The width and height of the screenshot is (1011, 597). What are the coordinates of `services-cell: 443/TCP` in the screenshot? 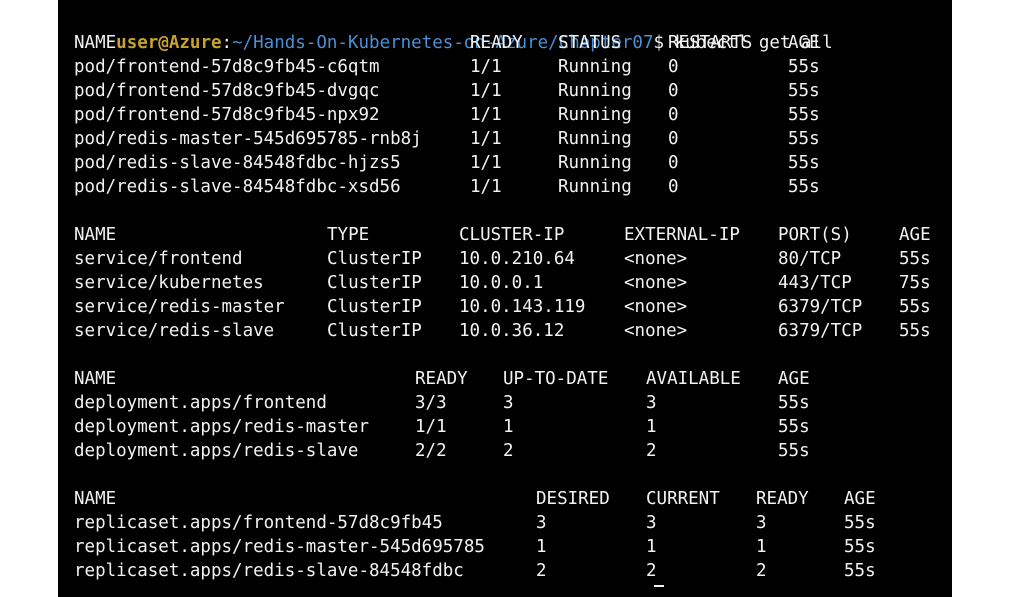 It's located at (815, 283).